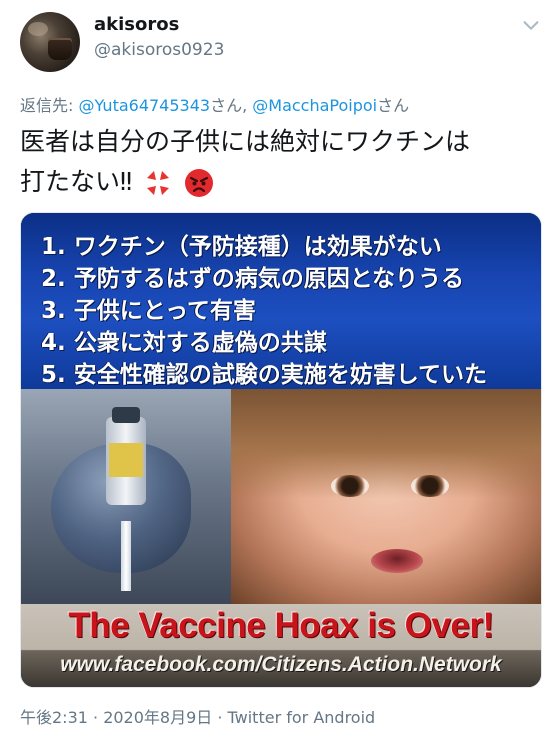 Image resolution: width=560 pixels, height=738 pixels. What do you see at coordinates (253, 279) in the screenshot?
I see `banner-list-item: 2. 予防するはずの病気の原因となりうる` at bounding box center [253, 279].